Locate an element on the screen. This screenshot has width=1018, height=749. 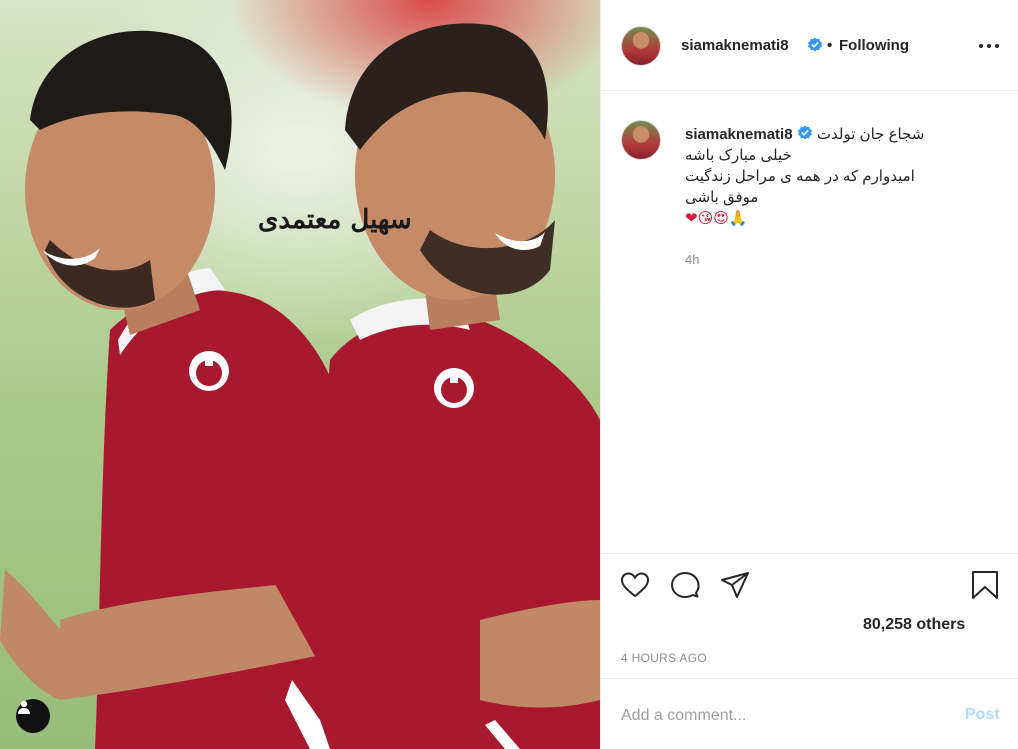
tagged-users-button is located at coordinates (33, 716).